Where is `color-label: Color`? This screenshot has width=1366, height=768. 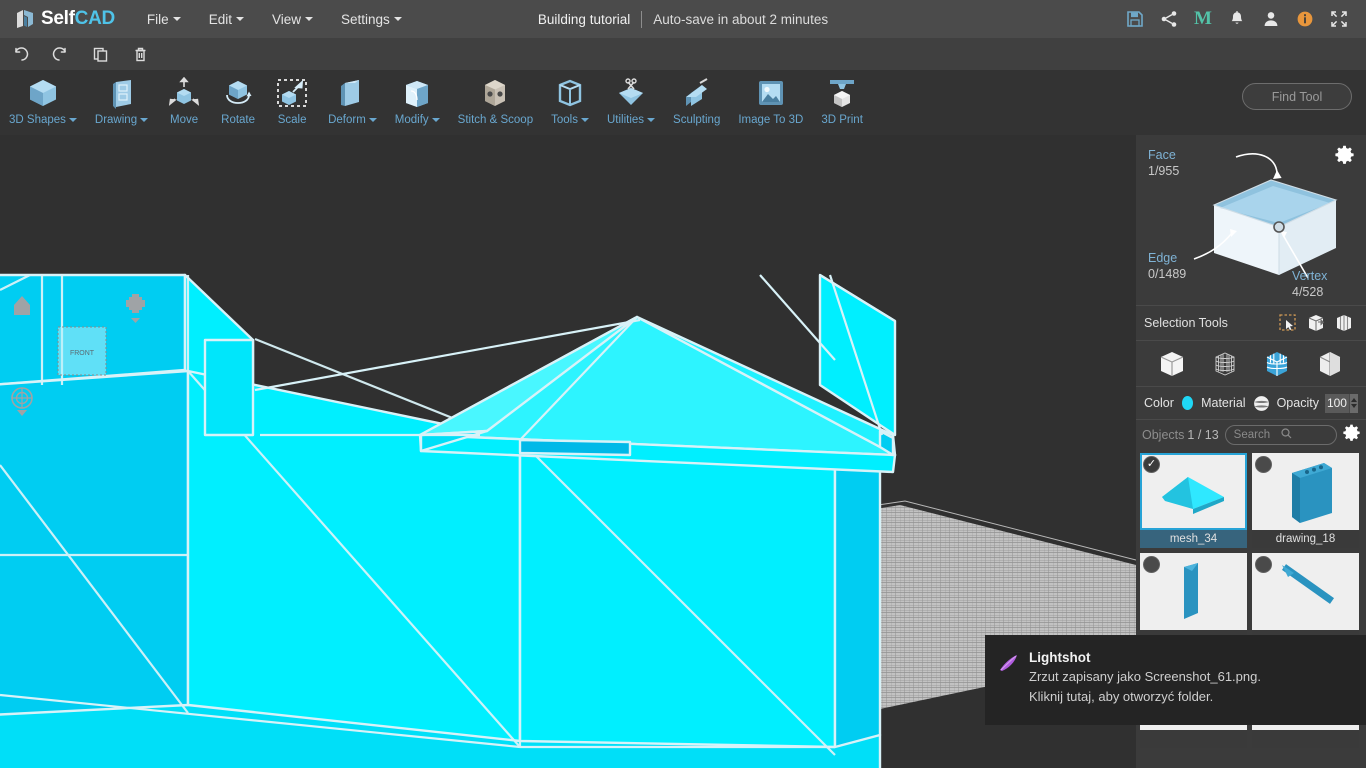
color-label: Color is located at coordinates (1159, 403).